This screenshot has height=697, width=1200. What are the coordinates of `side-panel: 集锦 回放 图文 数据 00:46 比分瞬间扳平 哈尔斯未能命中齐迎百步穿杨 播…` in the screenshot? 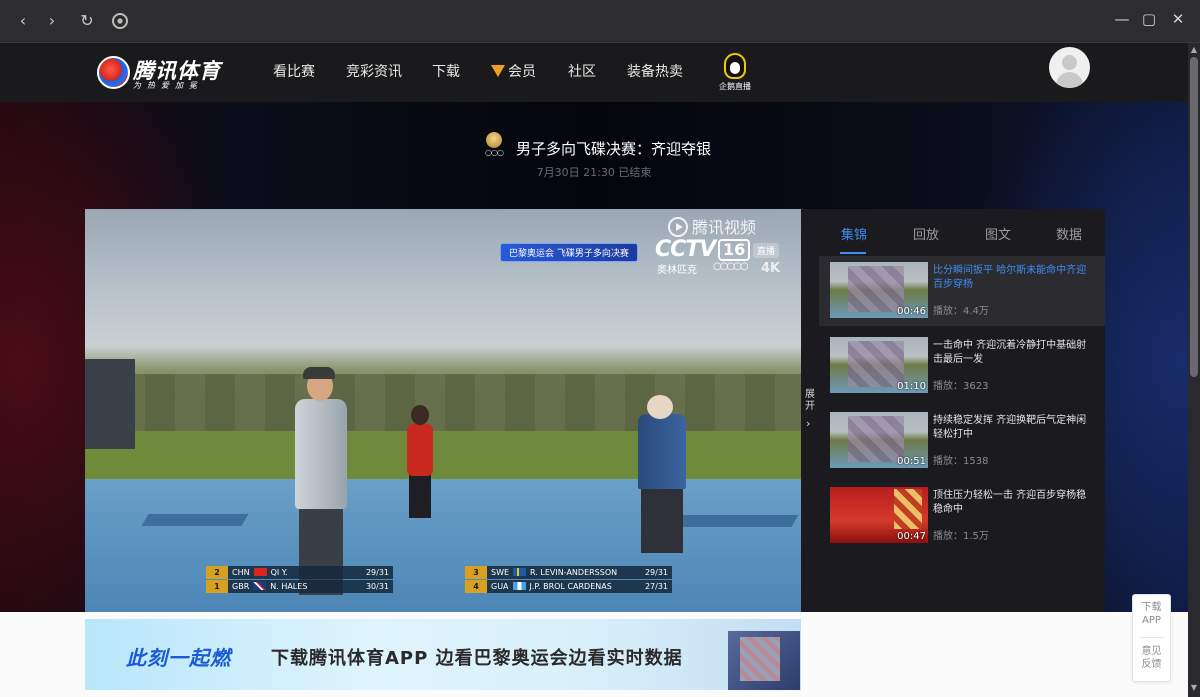 It's located at (962, 410).